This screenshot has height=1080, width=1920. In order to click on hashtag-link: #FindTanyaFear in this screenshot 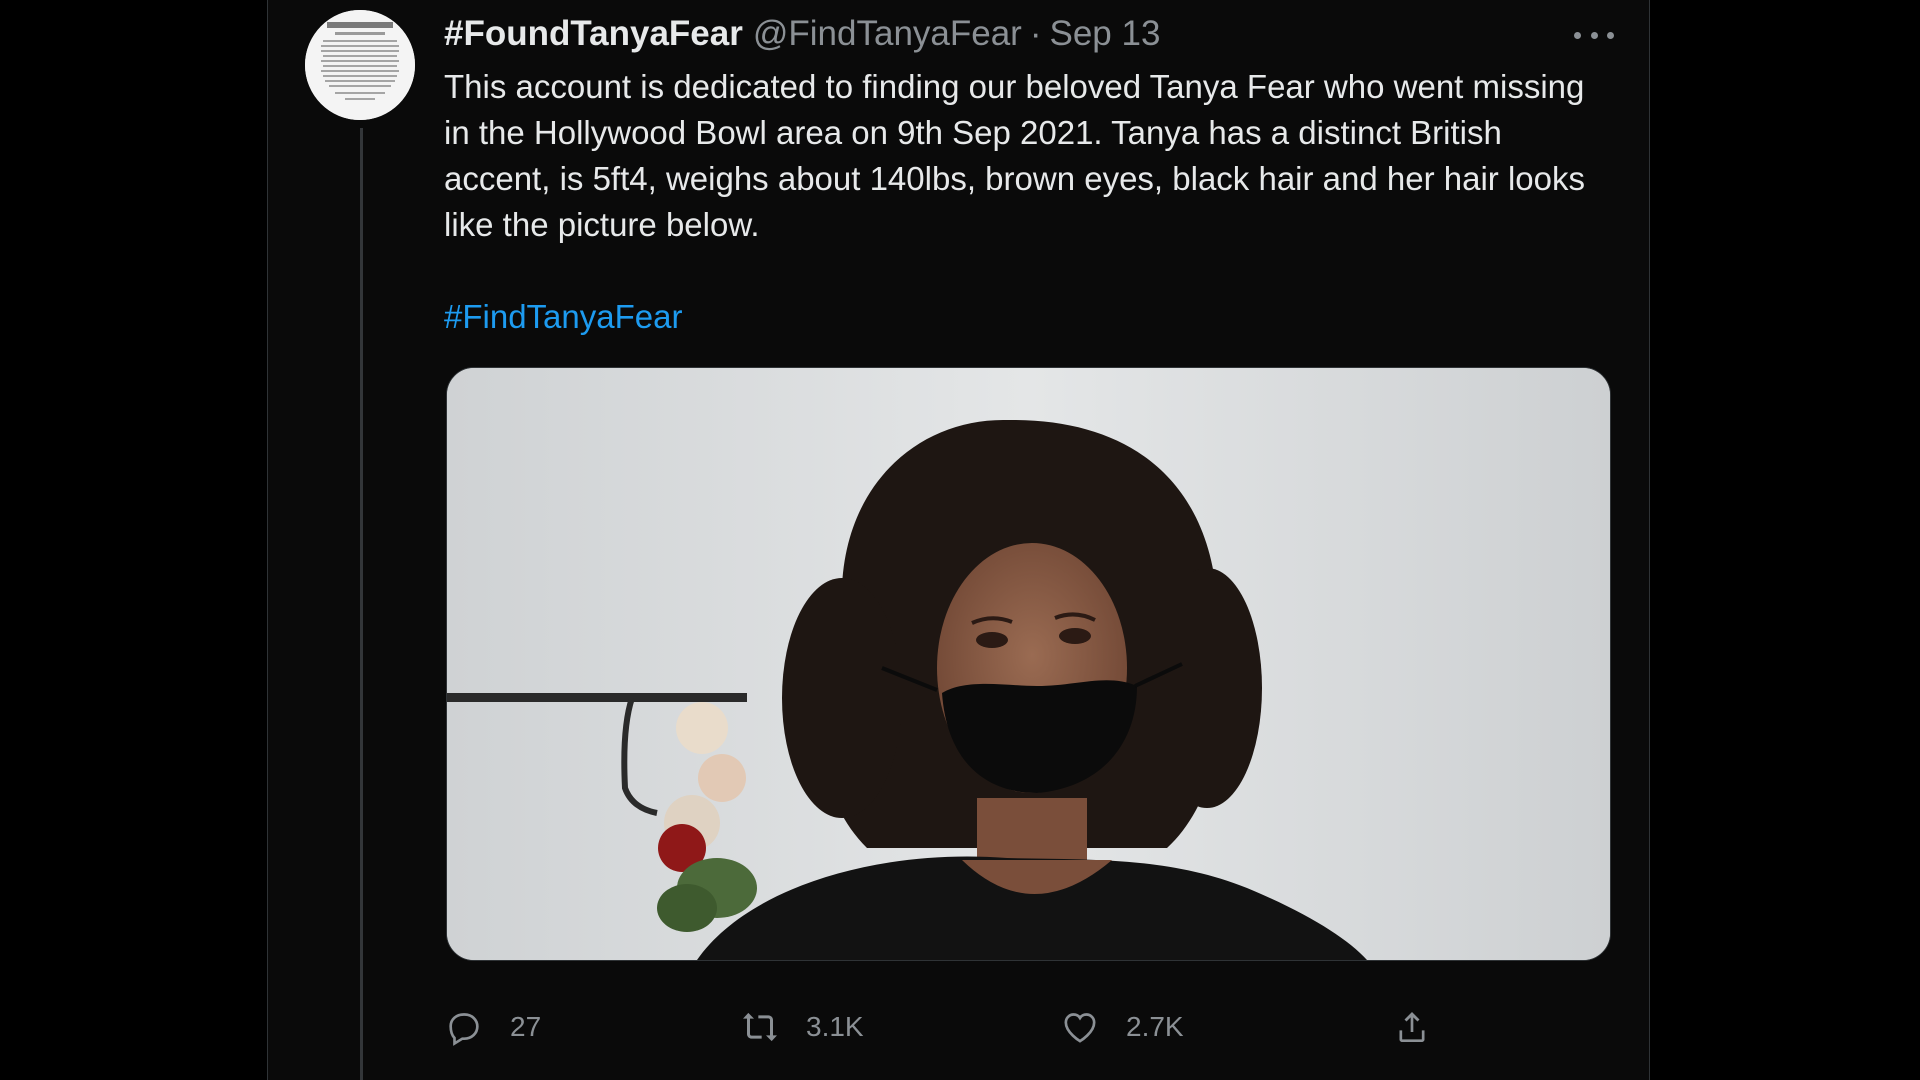, I will do `click(563, 316)`.